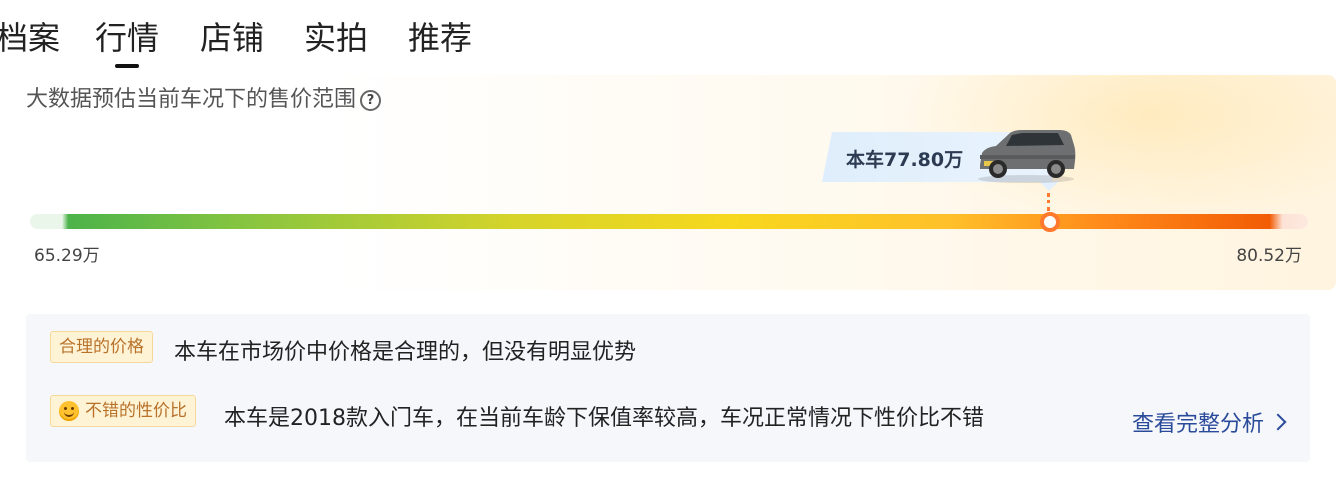  I want to click on tab-archive: 档案, so click(30, 38).